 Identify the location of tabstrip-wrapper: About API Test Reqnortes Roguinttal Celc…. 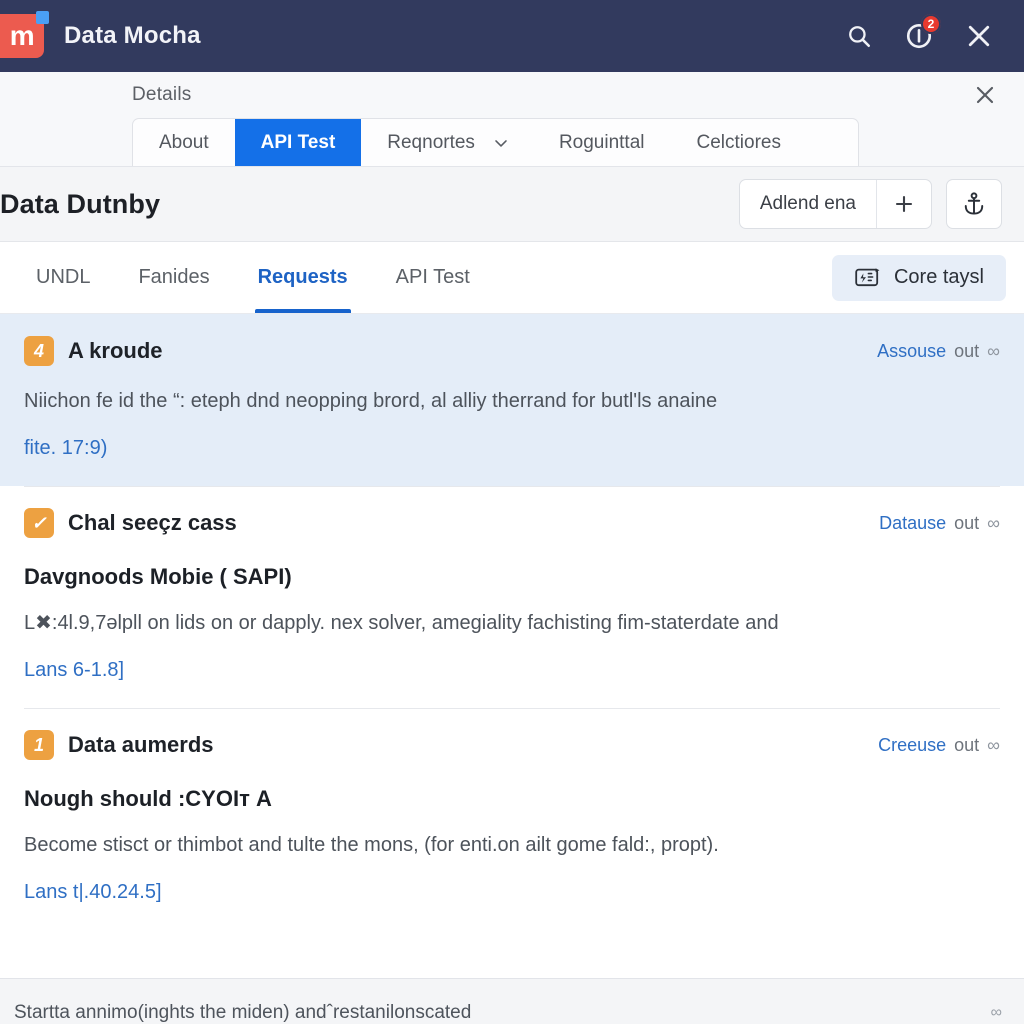
(512, 142).